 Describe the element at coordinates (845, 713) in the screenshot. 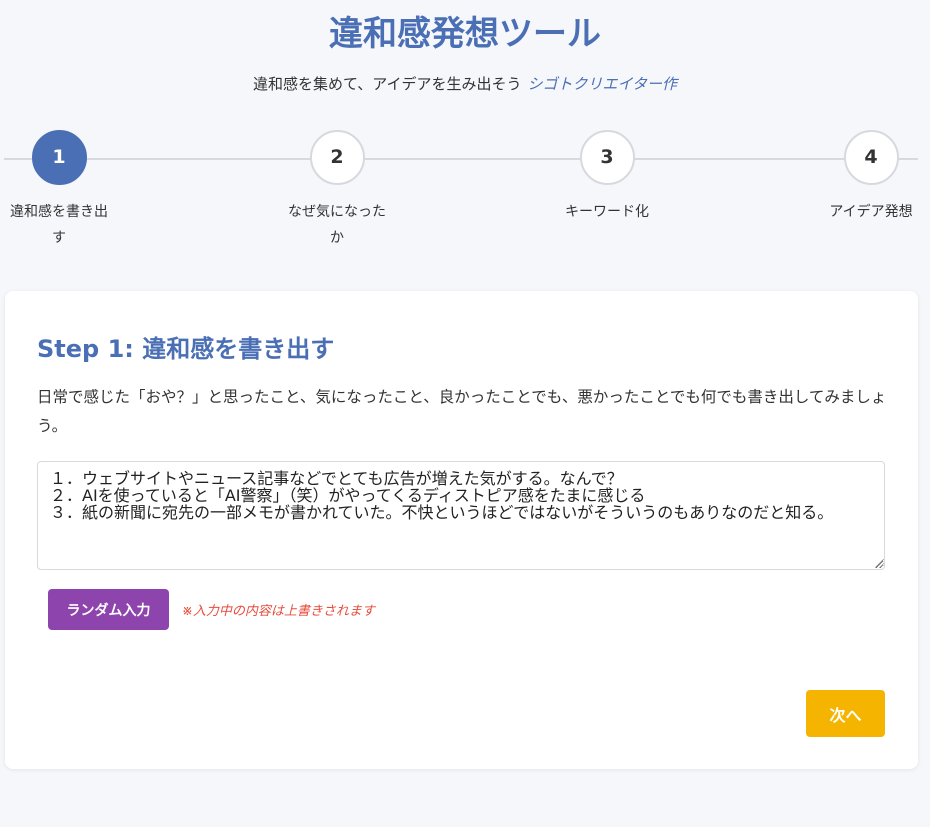

I see `next-button: 次へ` at that location.